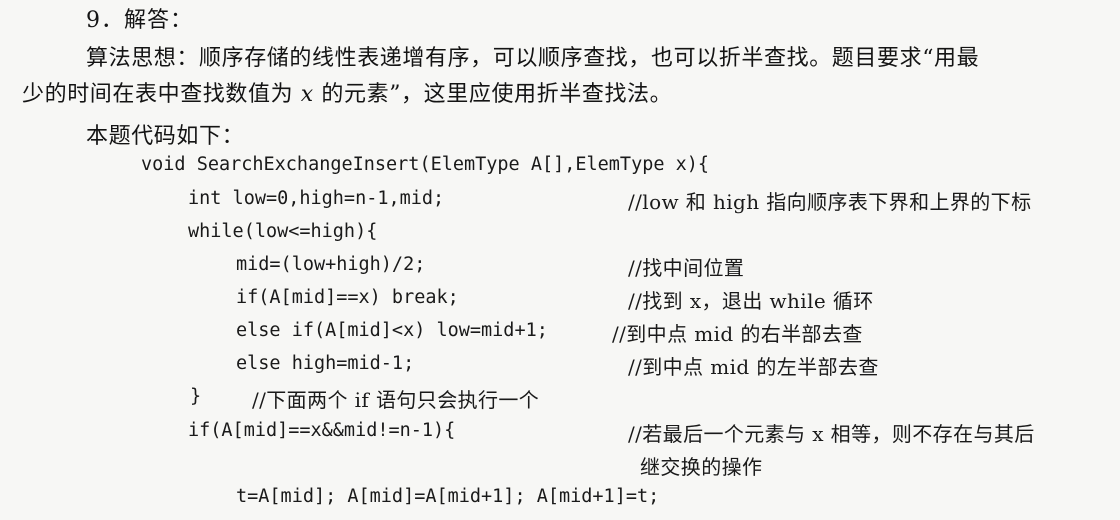  Describe the element at coordinates (165, 136) in the screenshot. I see `code-intro: 本题代码如下：` at that location.